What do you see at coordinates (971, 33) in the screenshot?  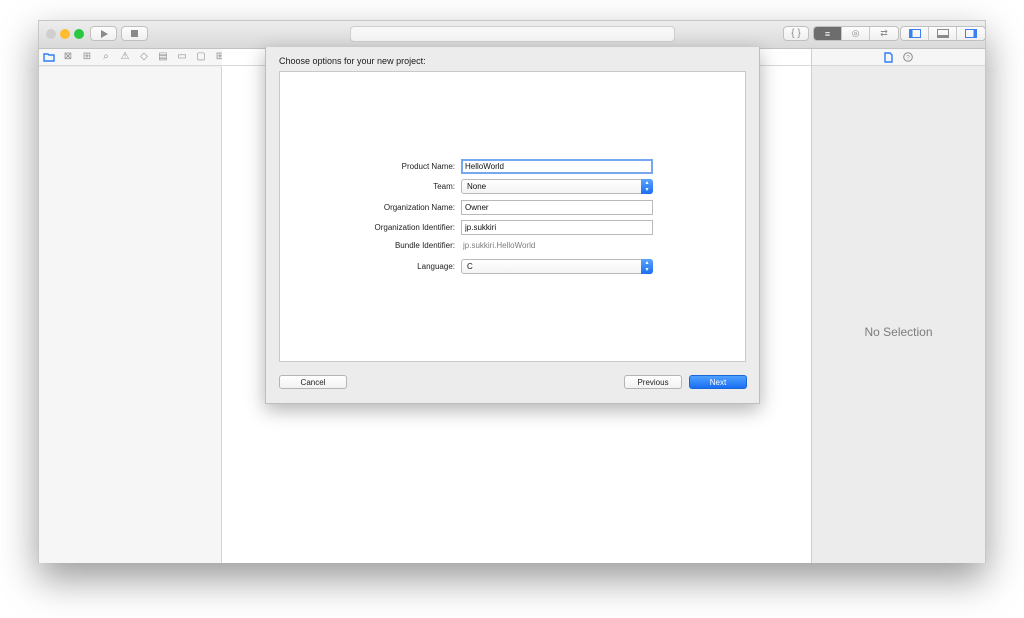 I see `inspector-toggle-icon` at bounding box center [971, 33].